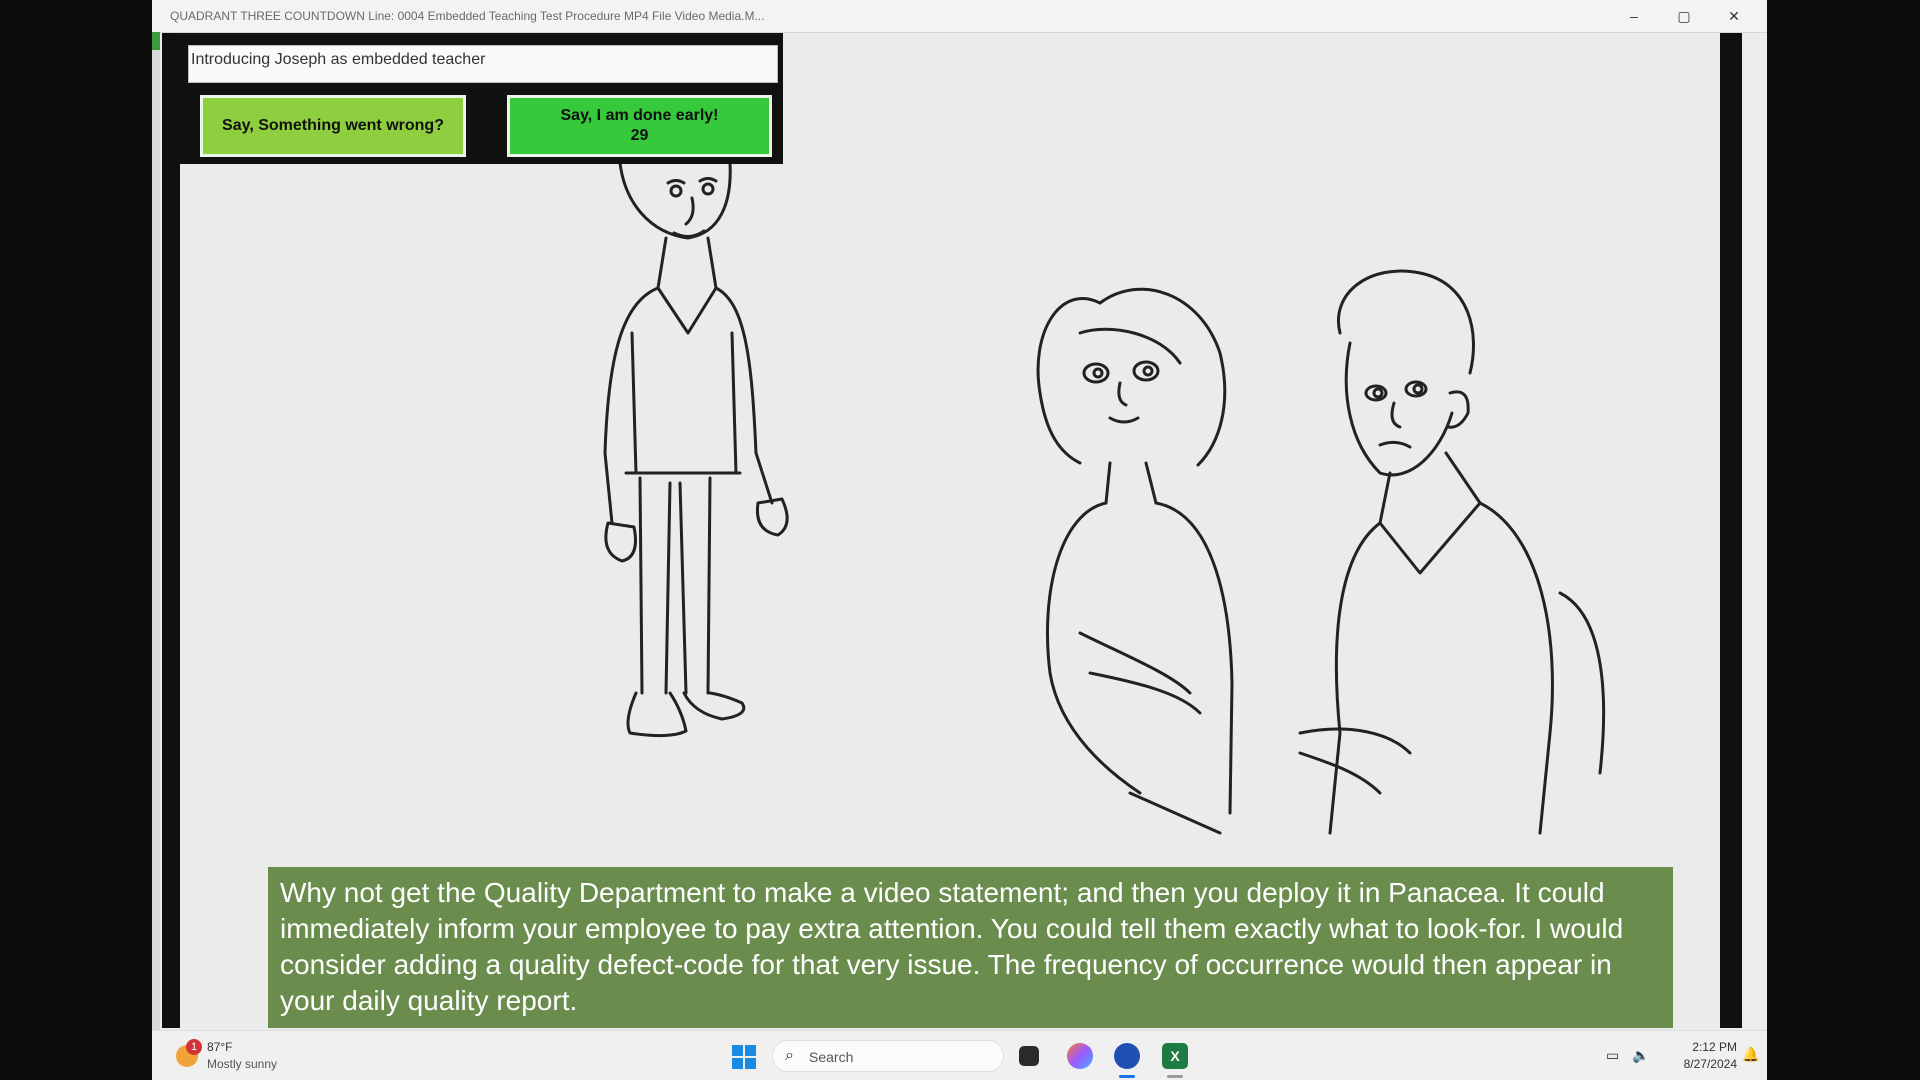 Image resolution: width=1920 pixels, height=1080 pixels. I want to click on weather-badge: 1, so click(194, 1047).